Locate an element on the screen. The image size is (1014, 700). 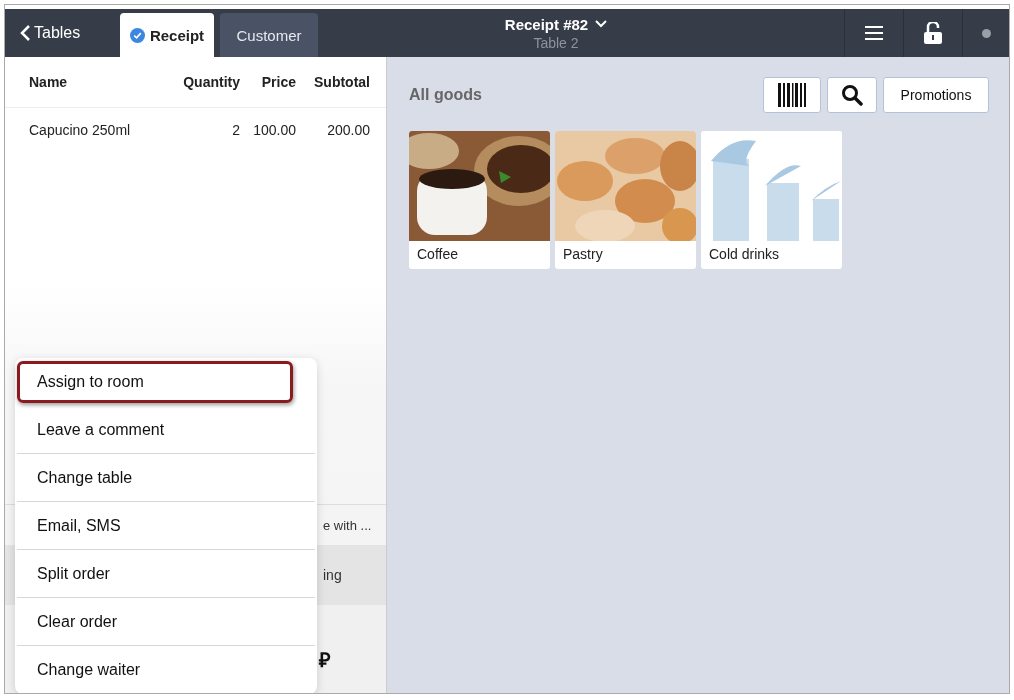
back-button: Tables is located at coordinates (62, 33).